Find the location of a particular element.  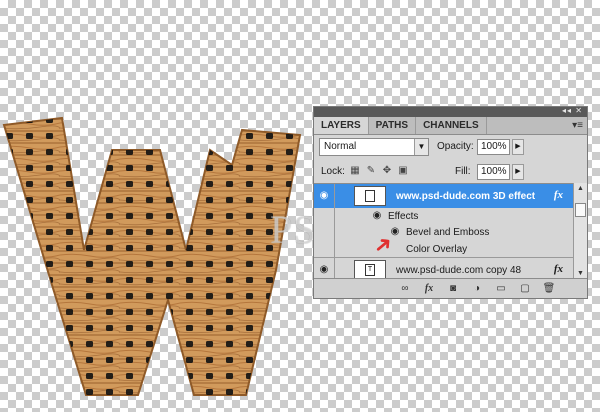

add-style-icon: fx is located at coordinates (429, 288).